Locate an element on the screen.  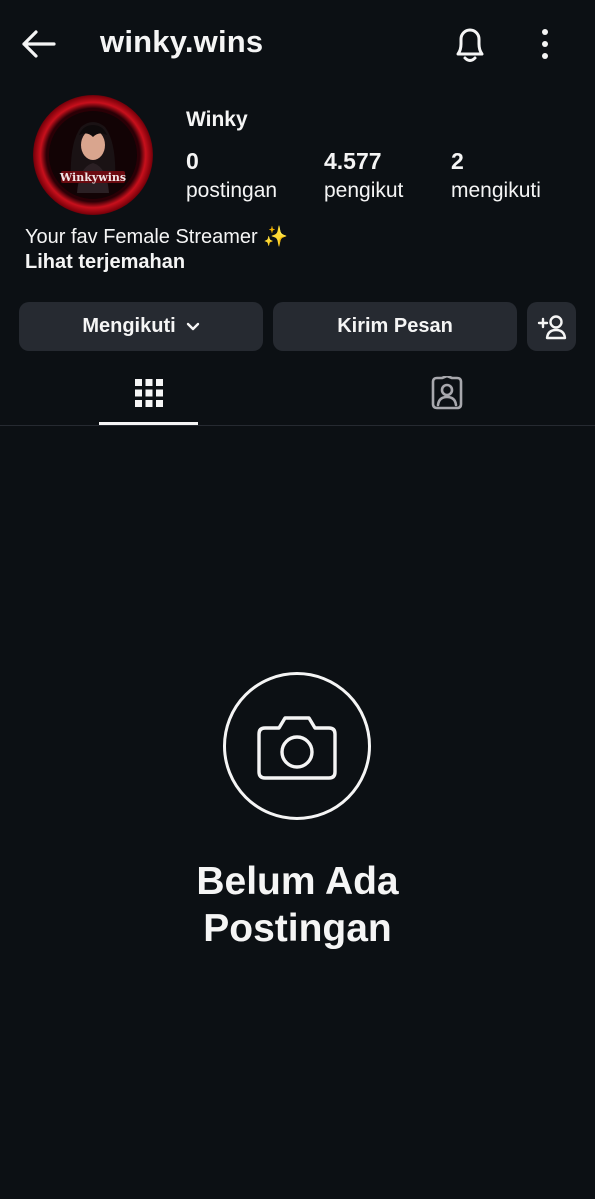
empty-state-camera is located at coordinates (297, 746).